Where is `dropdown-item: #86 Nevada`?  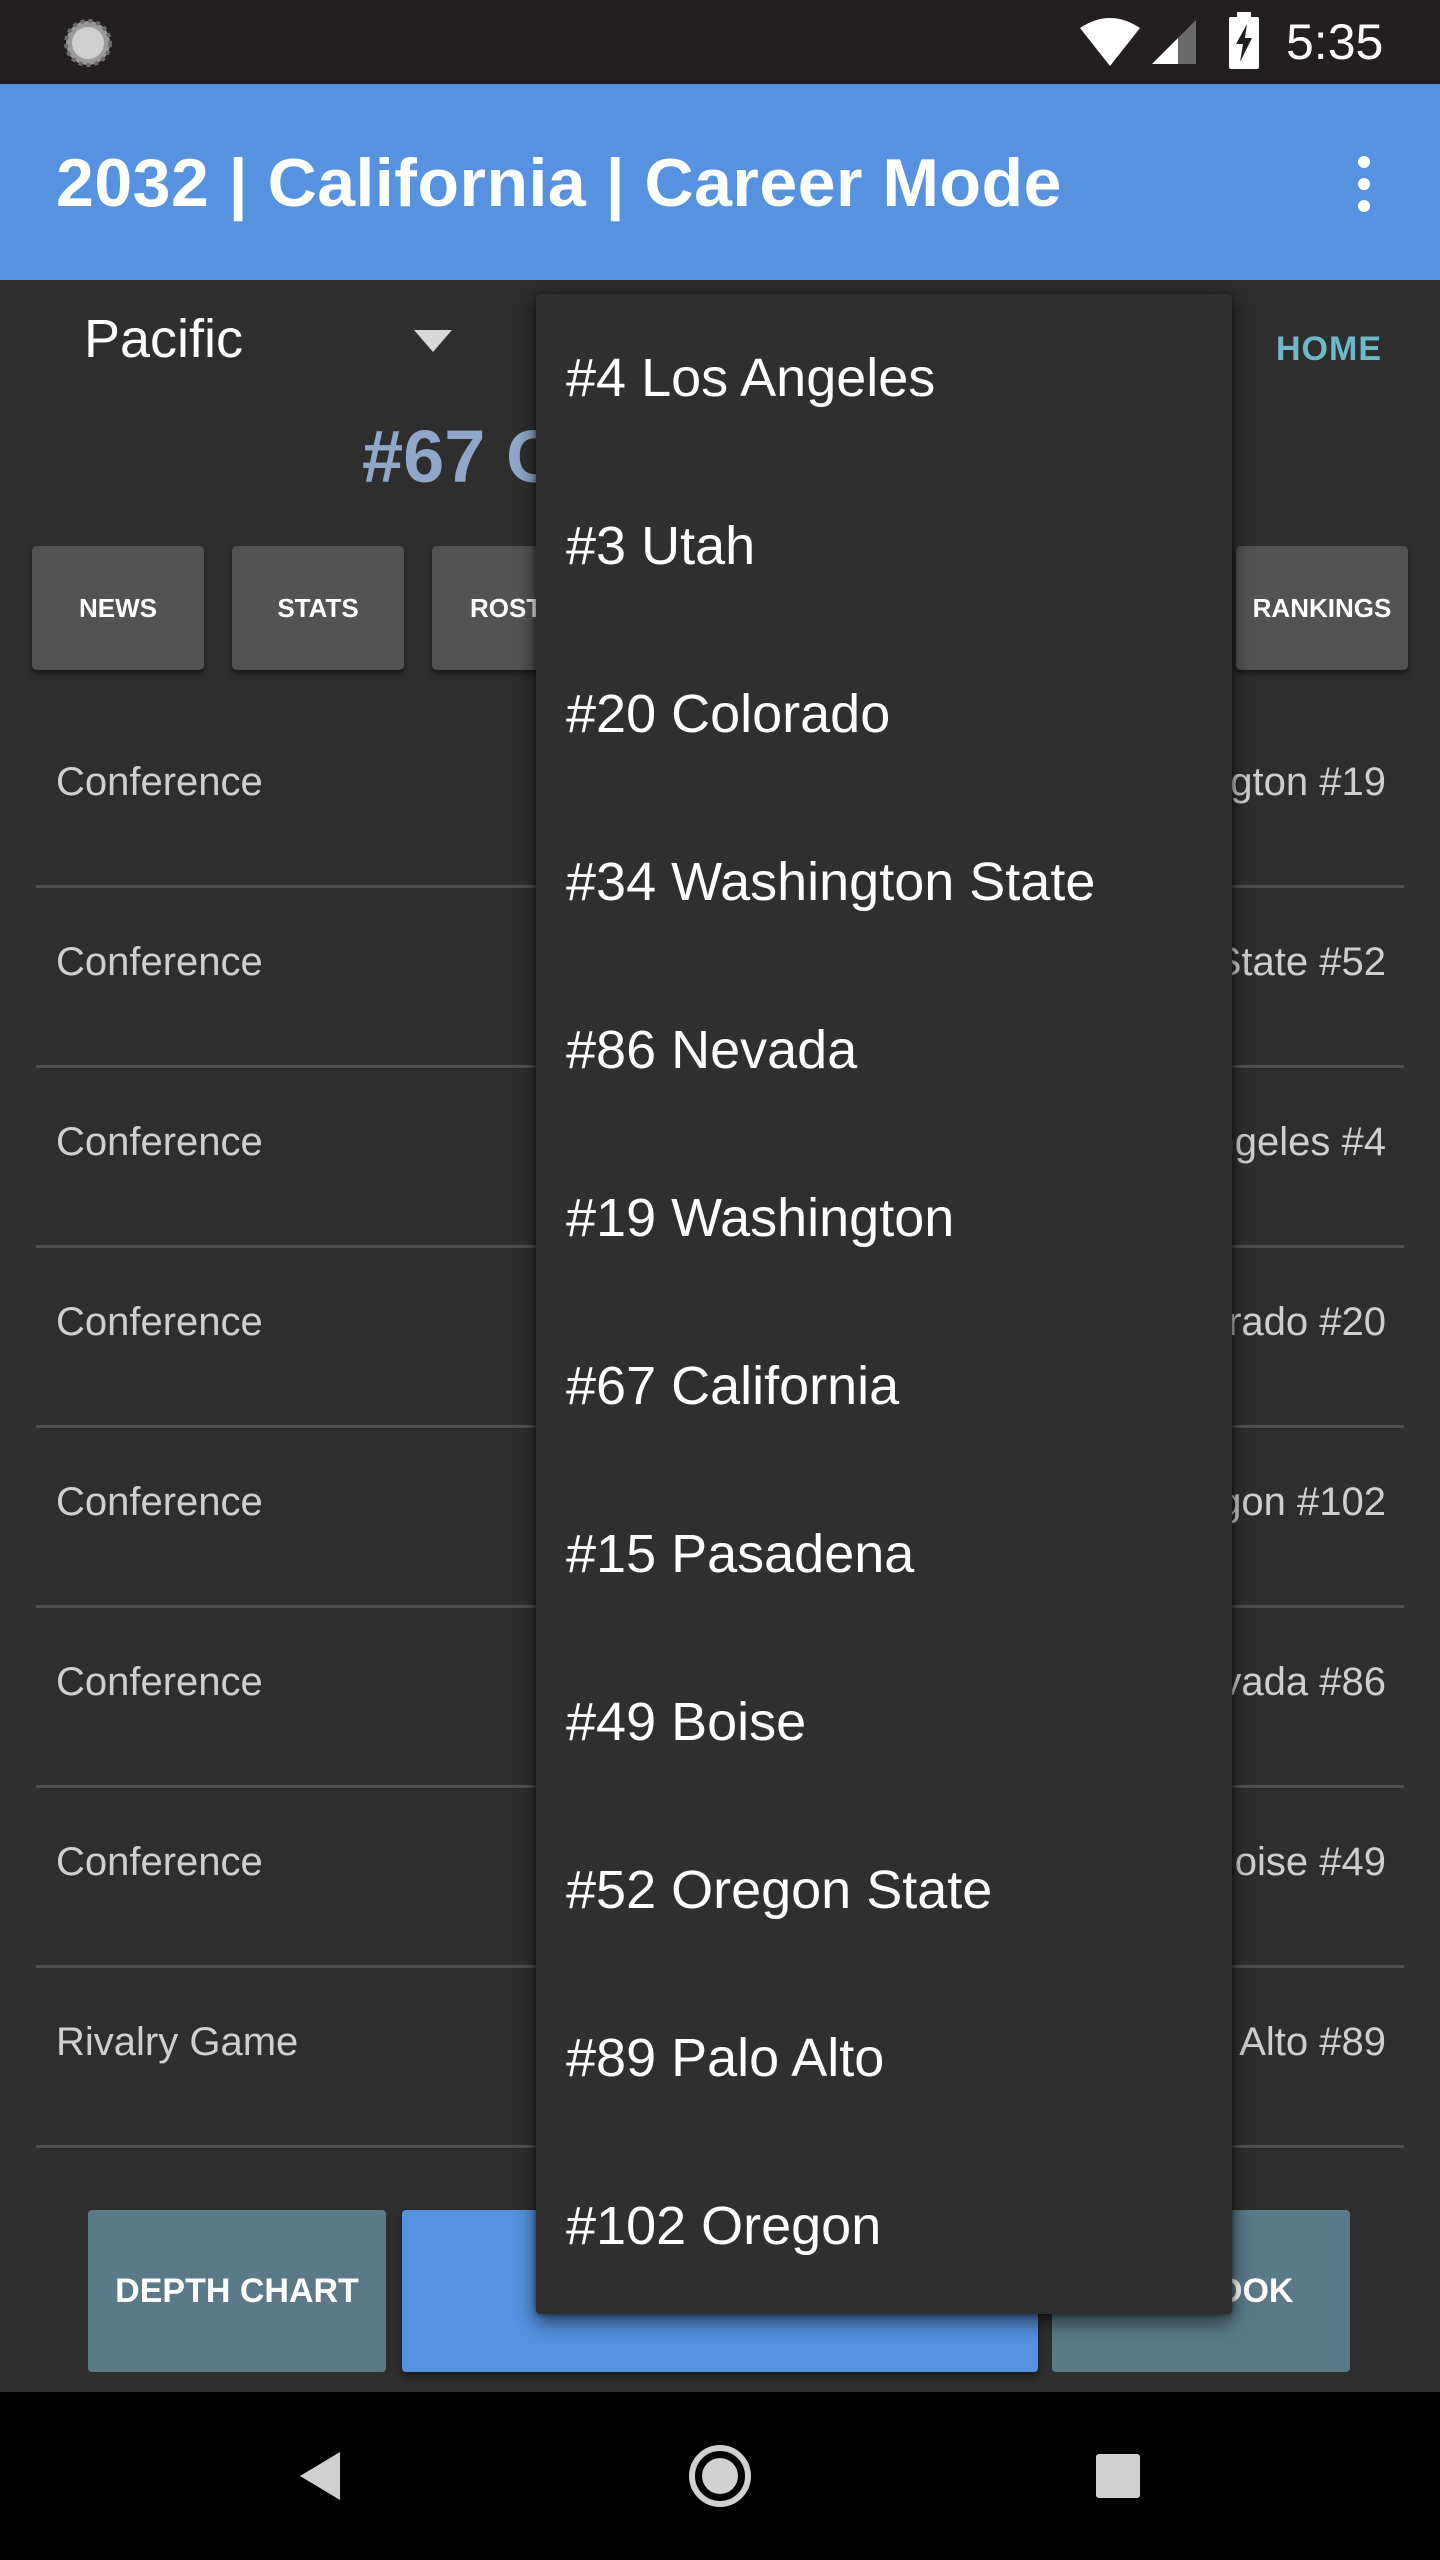
dropdown-item: #86 Nevada is located at coordinates (711, 1050).